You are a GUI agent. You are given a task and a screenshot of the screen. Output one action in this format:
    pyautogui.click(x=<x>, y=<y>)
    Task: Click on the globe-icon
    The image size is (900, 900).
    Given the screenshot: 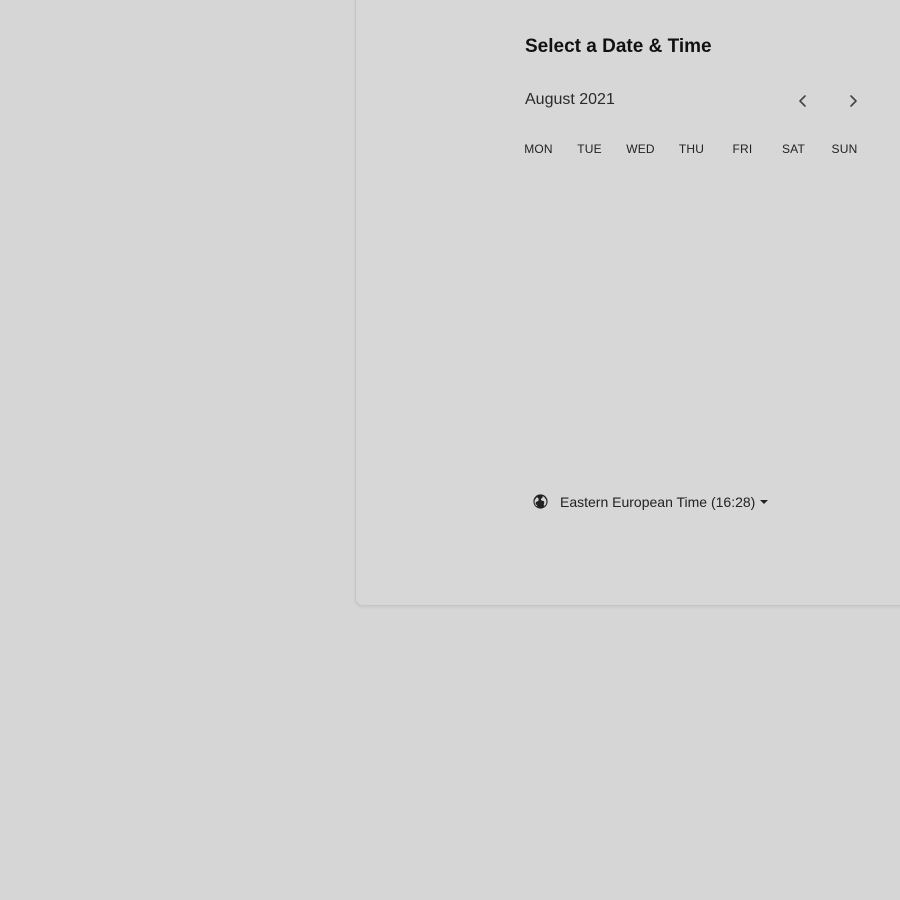 What is the action you would take?
    pyautogui.click(x=540, y=501)
    